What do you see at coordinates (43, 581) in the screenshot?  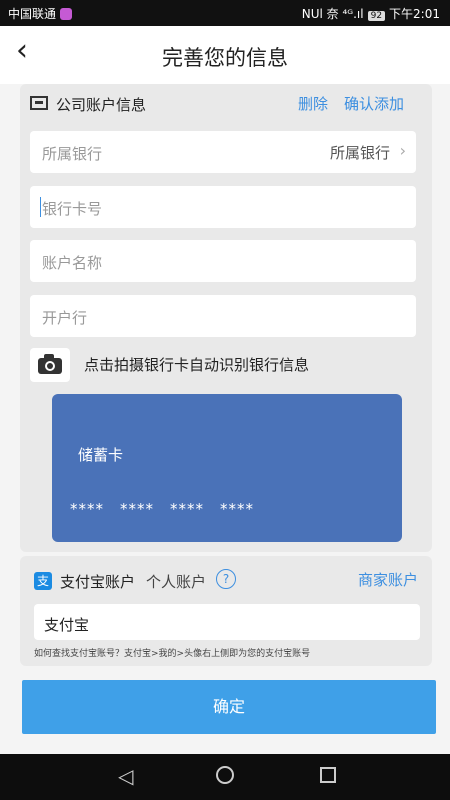 I see `alipay-icon: 支` at bounding box center [43, 581].